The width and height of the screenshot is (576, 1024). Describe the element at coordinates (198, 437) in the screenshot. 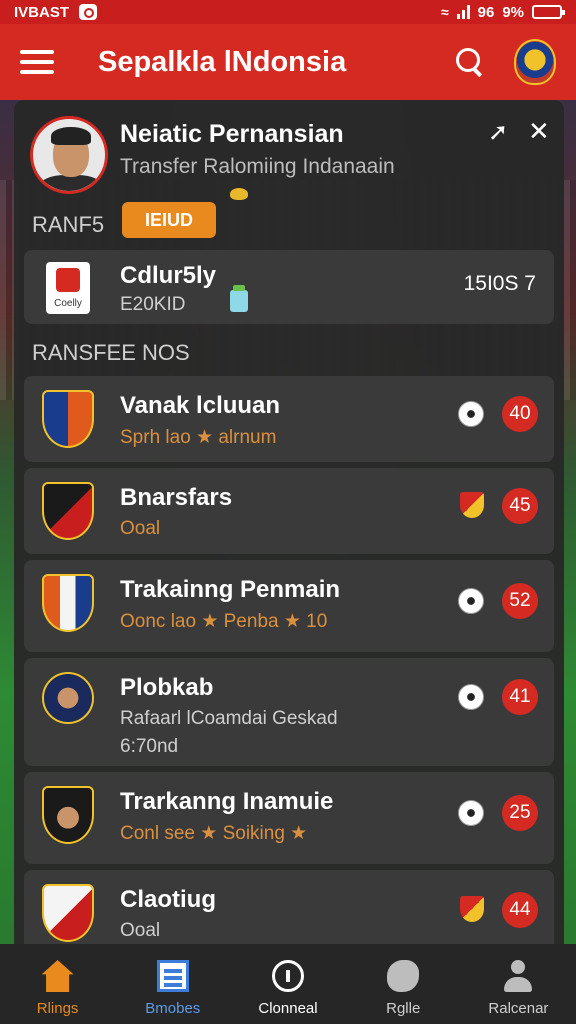

I see `row-subtitle: Sprh lao ★ alrnum` at that location.